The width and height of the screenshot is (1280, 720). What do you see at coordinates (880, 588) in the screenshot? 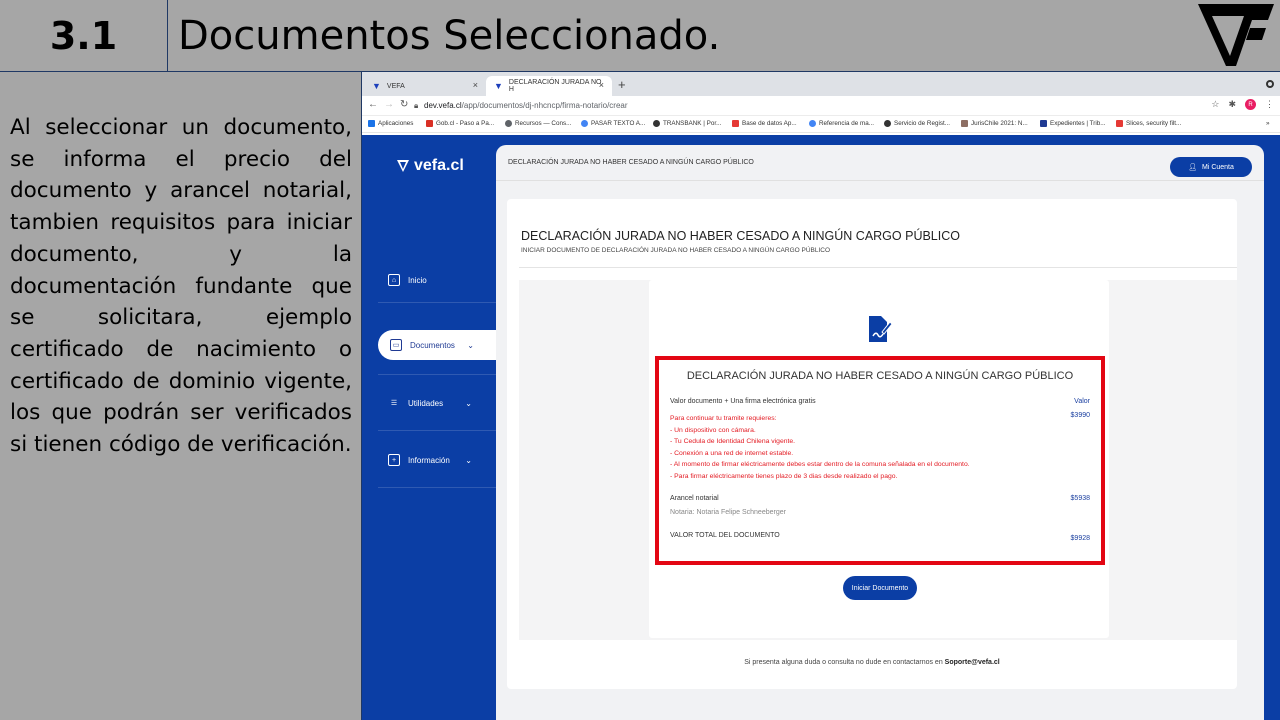
I see `iniciar-documento-button: Iniciar Documento` at bounding box center [880, 588].